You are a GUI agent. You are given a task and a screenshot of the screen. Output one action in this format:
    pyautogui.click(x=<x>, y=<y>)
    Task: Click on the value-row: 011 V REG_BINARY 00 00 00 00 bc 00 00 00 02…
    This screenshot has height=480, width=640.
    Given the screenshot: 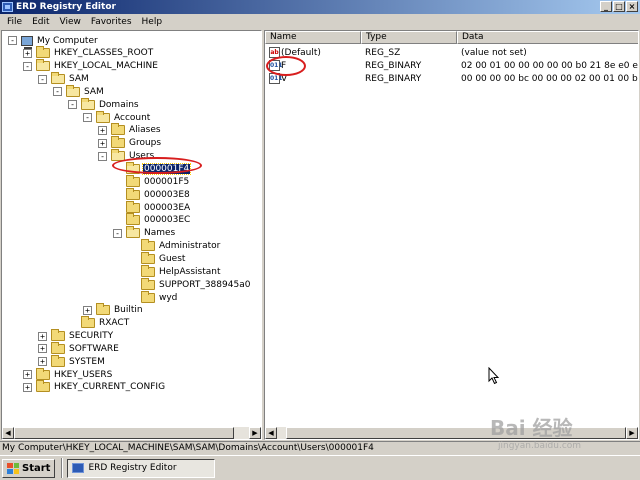 What is the action you would take?
    pyautogui.click(x=451, y=78)
    